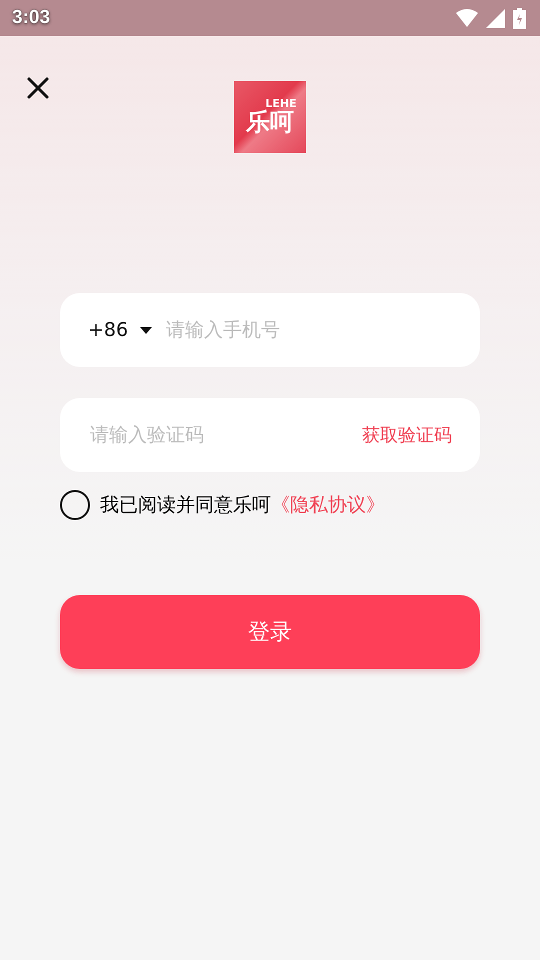 Image resolution: width=540 pixels, height=960 pixels. Describe the element at coordinates (270, 330) in the screenshot. I see `phone-field: +86 请输入手机号` at that location.